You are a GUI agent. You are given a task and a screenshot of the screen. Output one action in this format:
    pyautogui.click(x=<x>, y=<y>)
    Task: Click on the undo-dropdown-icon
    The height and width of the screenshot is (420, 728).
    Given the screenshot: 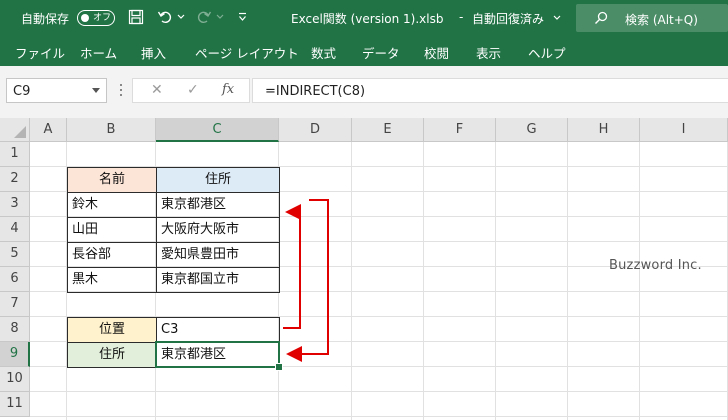 What is the action you would take?
    pyautogui.click(x=181, y=17)
    